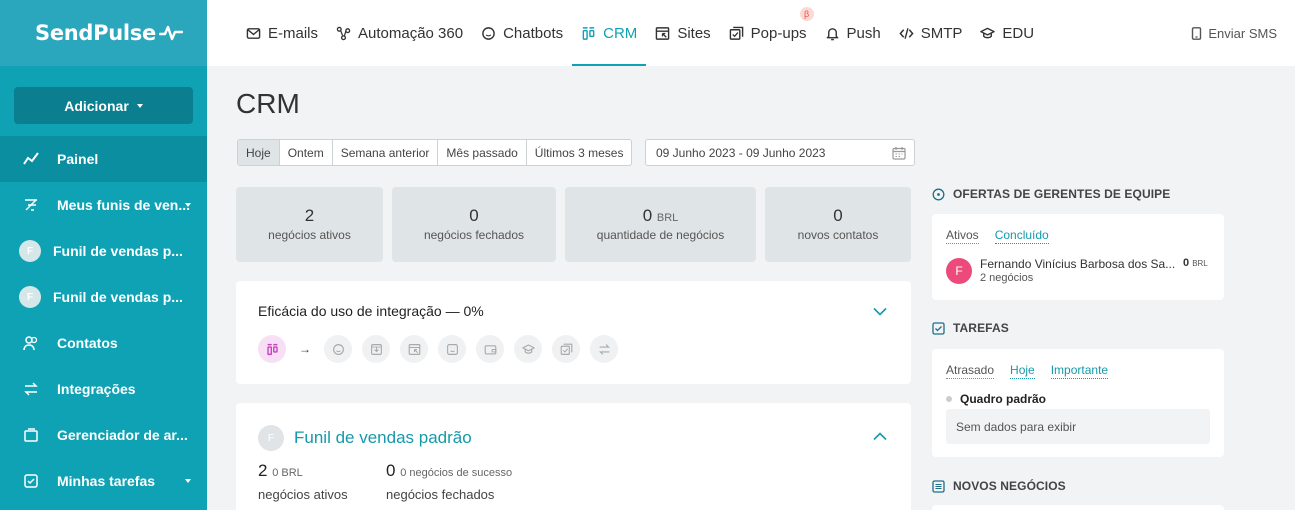 The image size is (1295, 510). Describe the element at coordinates (522, 33) in the screenshot. I see `tab-chatbots: Chatbots` at that location.